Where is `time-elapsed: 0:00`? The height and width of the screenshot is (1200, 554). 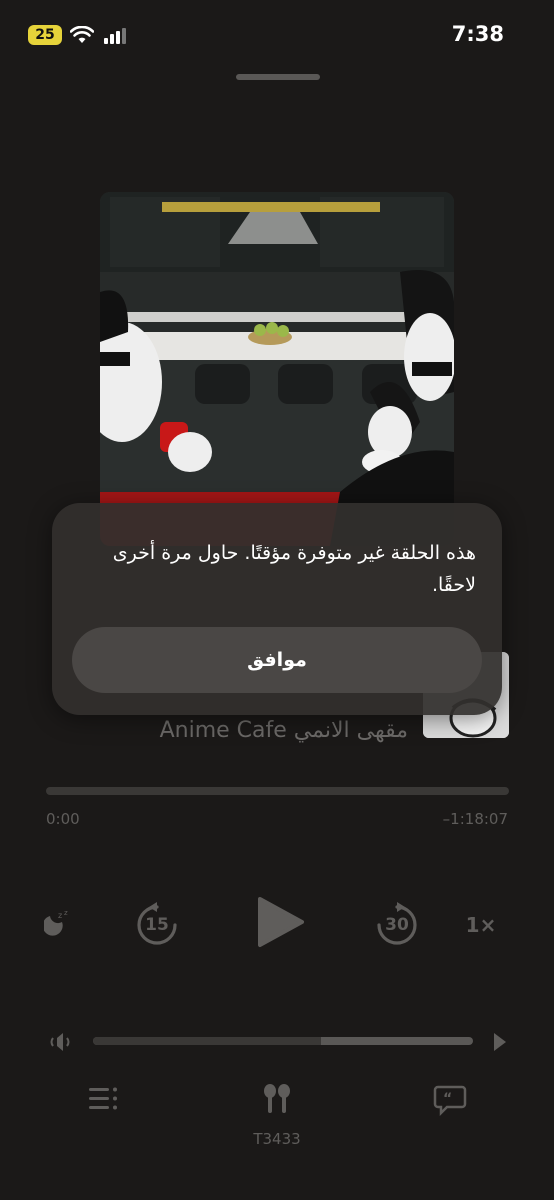
time-elapsed: 0:00 is located at coordinates (63, 819).